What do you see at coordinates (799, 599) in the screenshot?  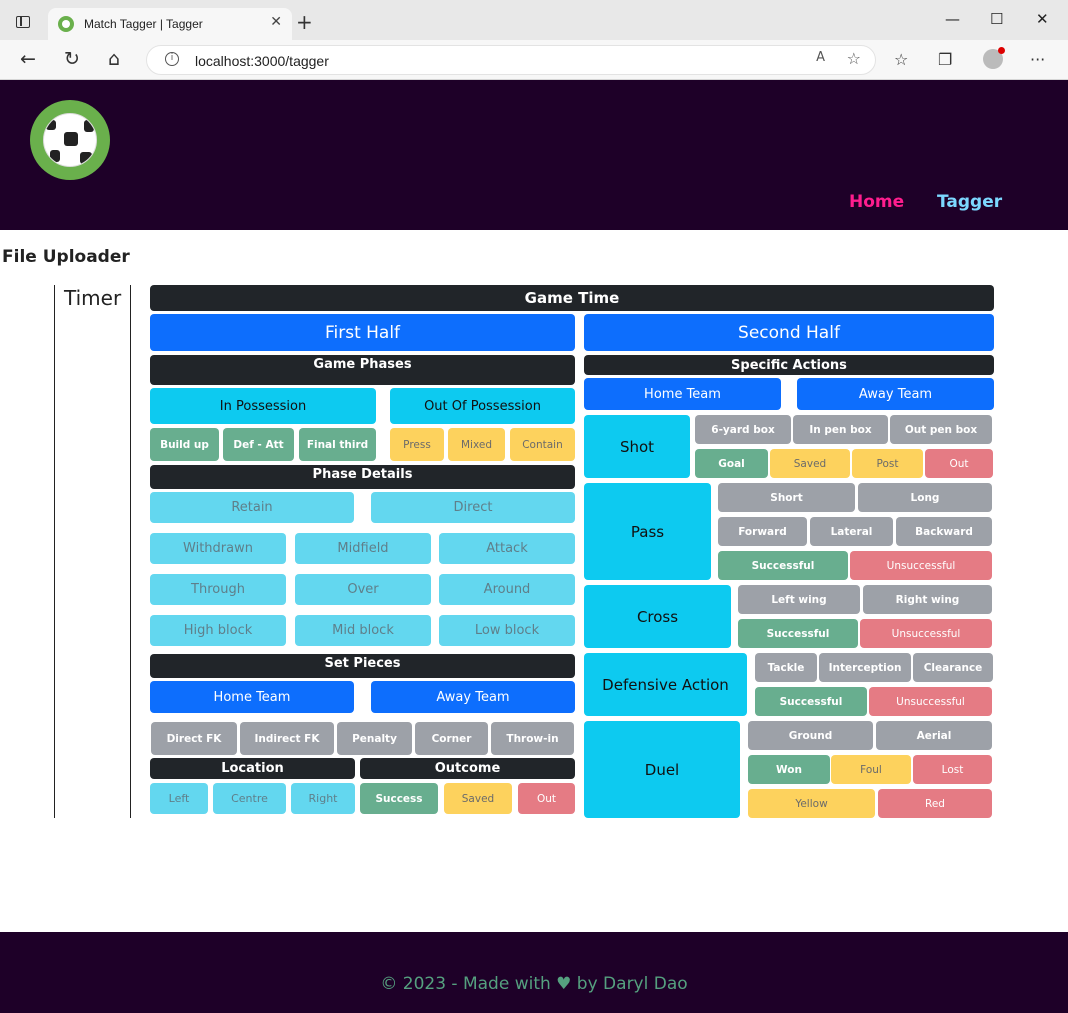 I see `cross-left-wing-button: Left wing` at bounding box center [799, 599].